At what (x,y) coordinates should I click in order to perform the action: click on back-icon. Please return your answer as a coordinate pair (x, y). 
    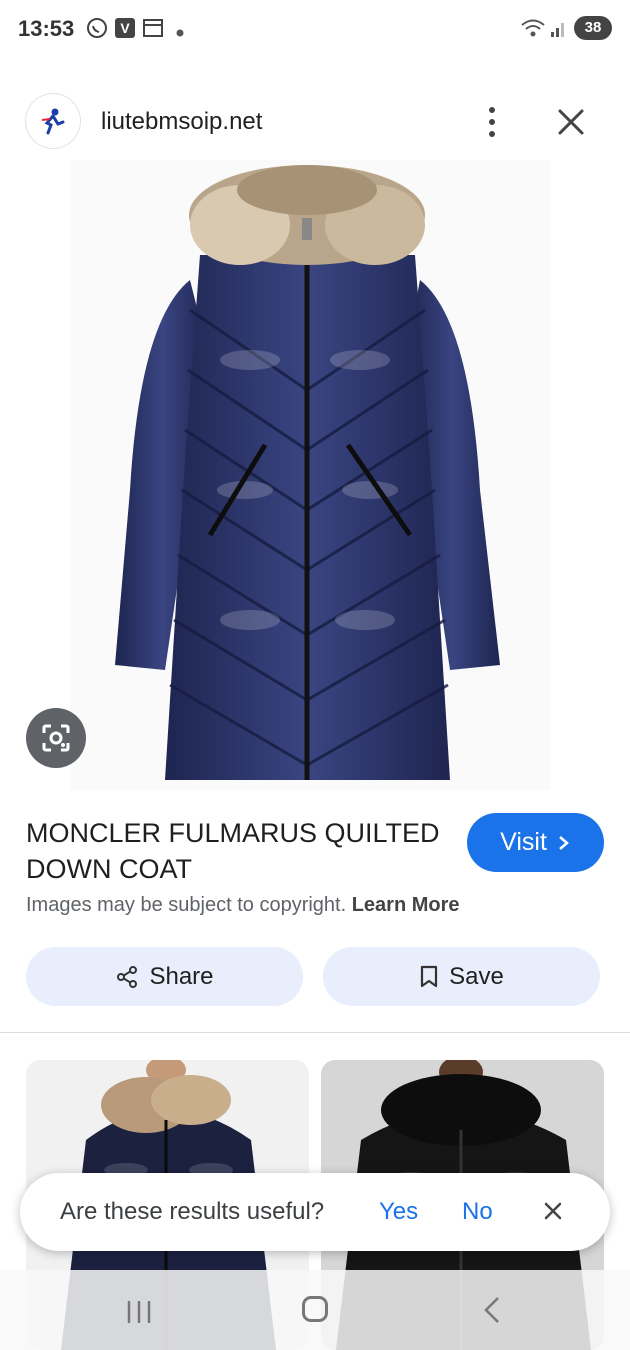
    Looking at the image, I should click on (491, 1310).